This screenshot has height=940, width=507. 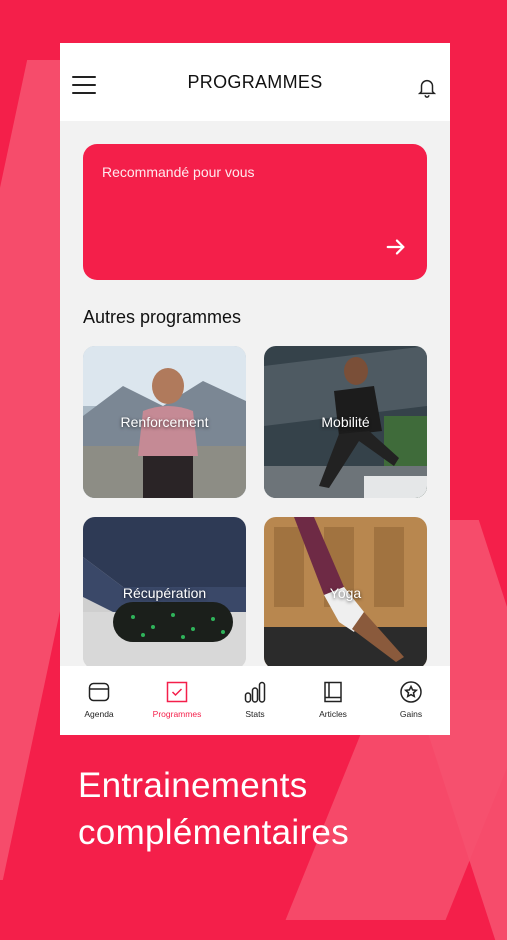 What do you see at coordinates (177, 714) in the screenshot?
I see `tab-label: Programmes` at bounding box center [177, 714].